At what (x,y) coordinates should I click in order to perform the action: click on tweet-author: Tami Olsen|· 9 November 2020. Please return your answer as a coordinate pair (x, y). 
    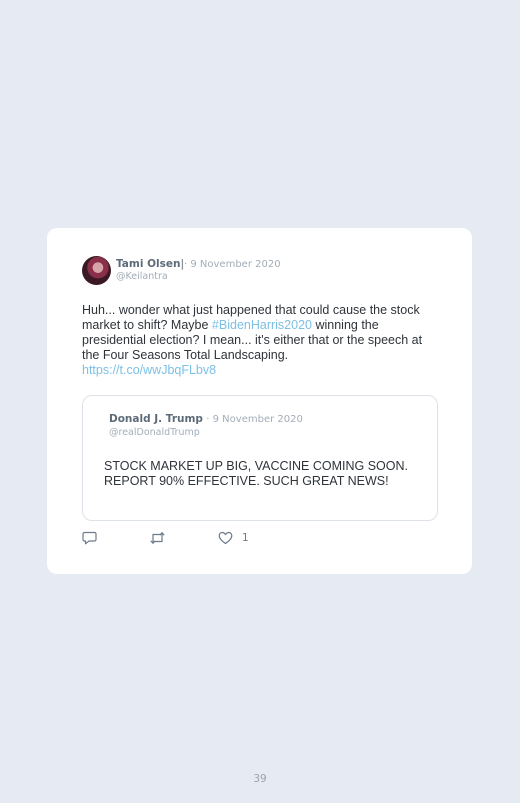
    Looking at the image, I should click on (198, 264).